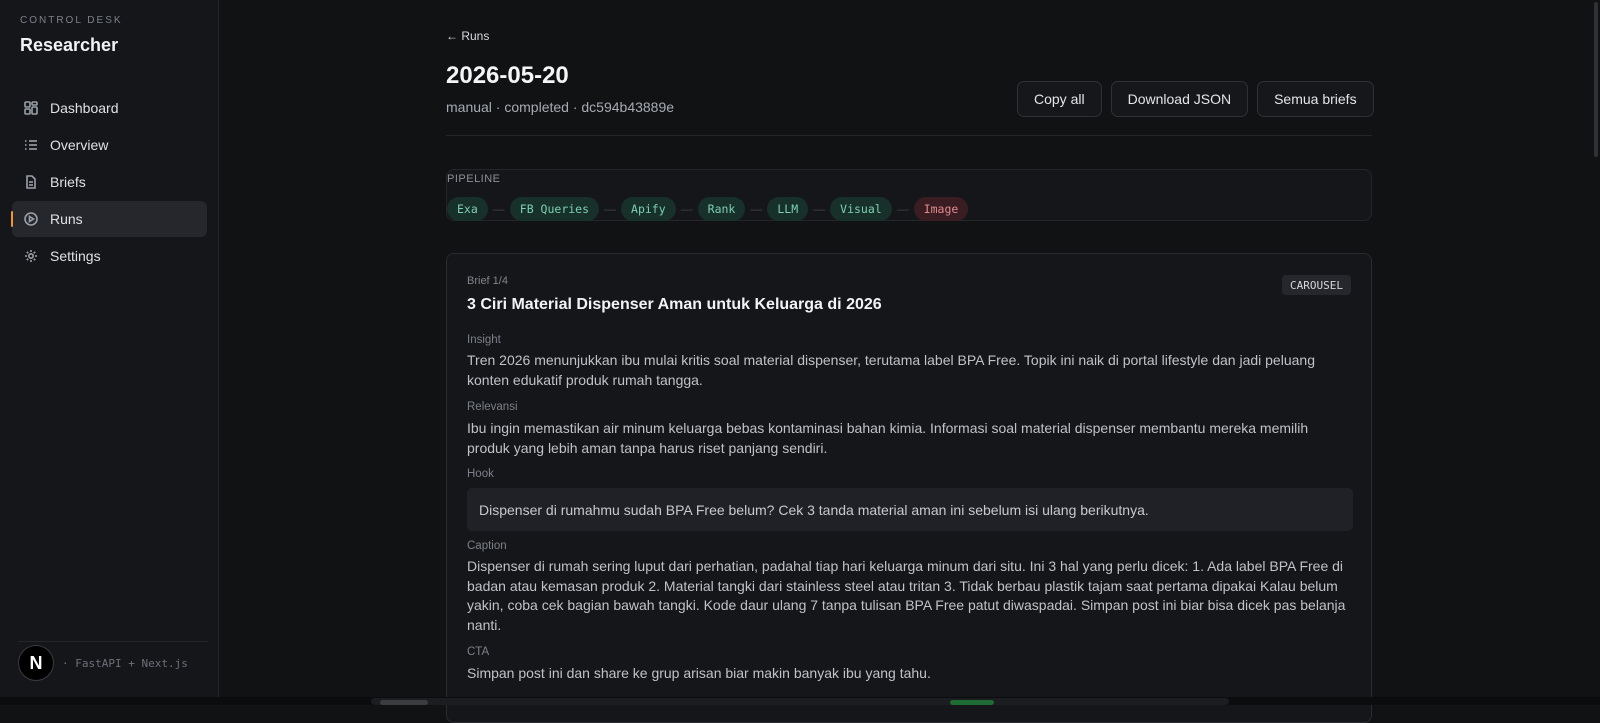 This screenshot has height=723, width=1600. What do you see at coordinates (79, 145) in the screenshot?
I see `sidebar-item-label: Overview` at bounding box center [79, 145].